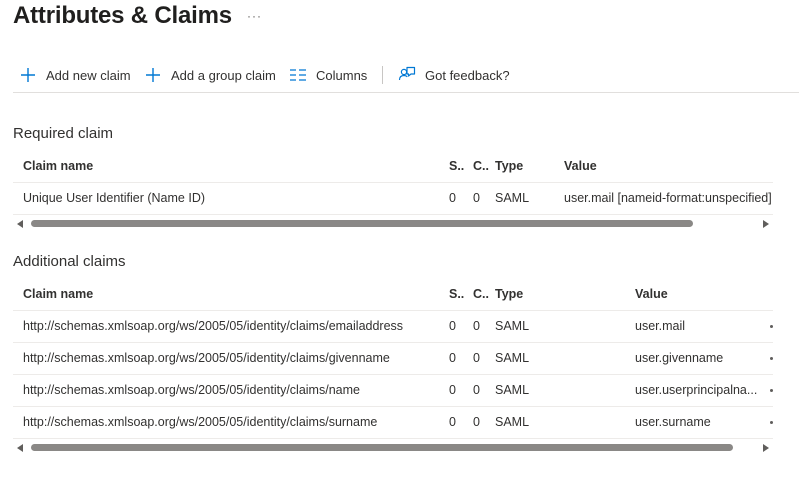  I want to click on add-new-claim-button: Add new claim, so click(75, 75).